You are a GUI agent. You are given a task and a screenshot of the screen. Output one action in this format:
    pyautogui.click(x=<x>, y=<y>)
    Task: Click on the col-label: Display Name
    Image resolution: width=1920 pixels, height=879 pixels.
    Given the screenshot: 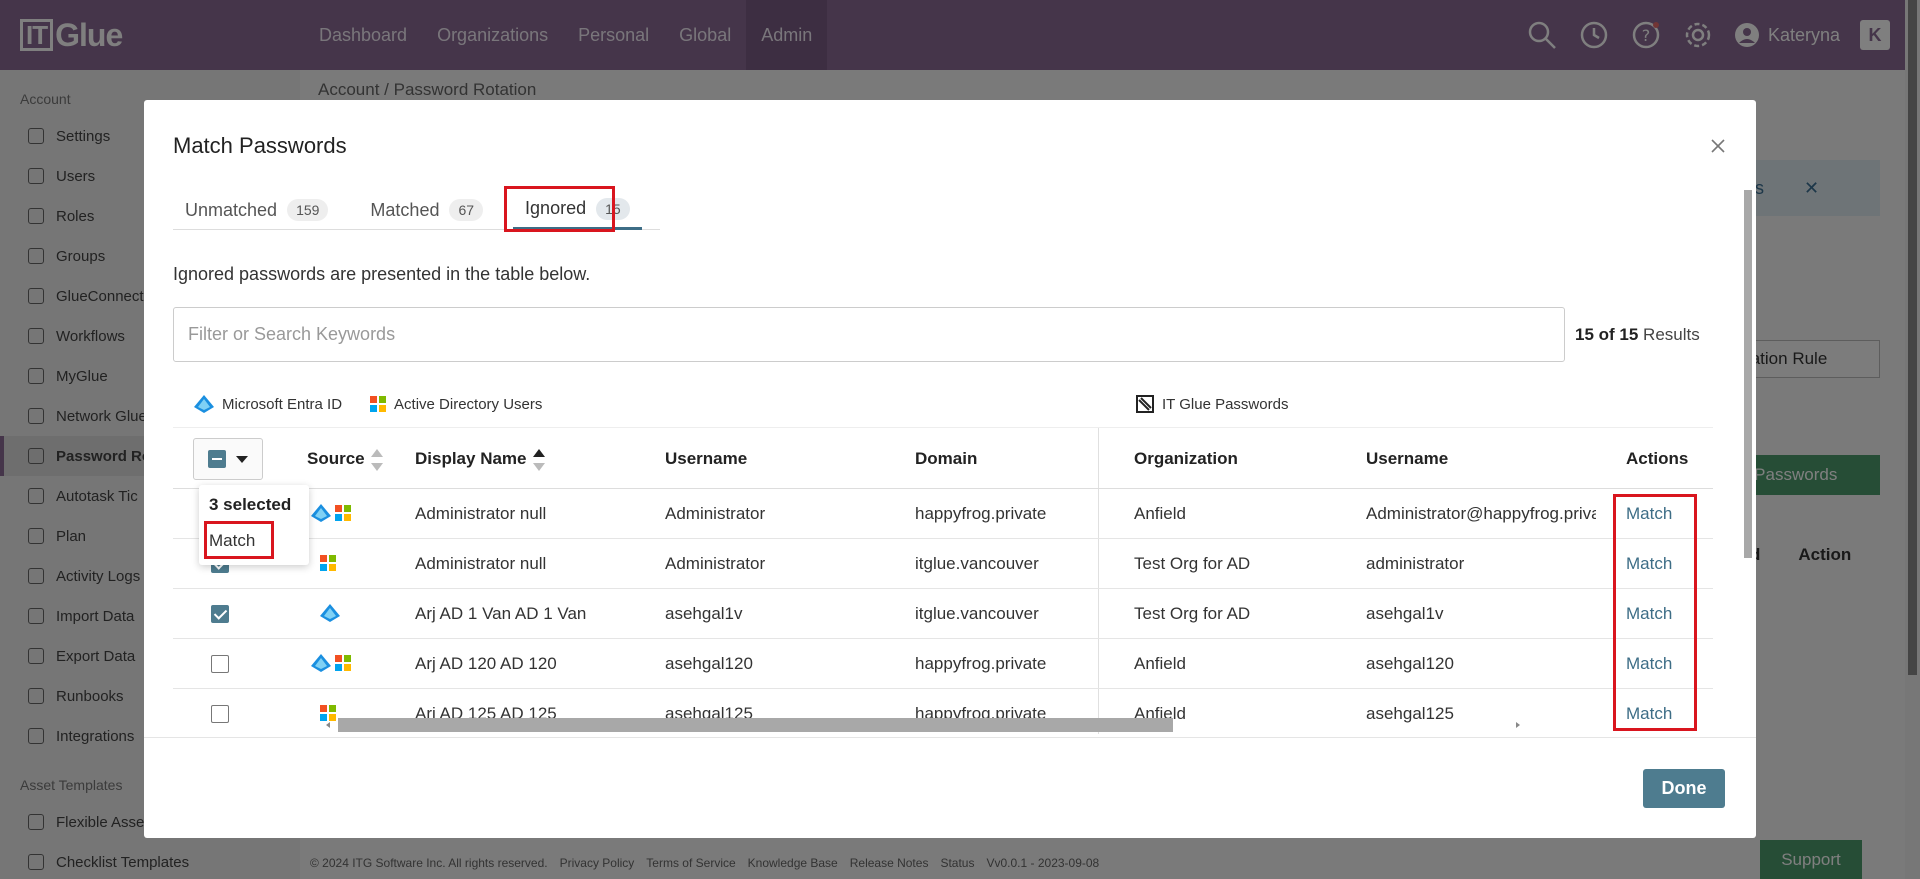 What is the action you would take?
    pyautogui.click(x=471, y=458)
    